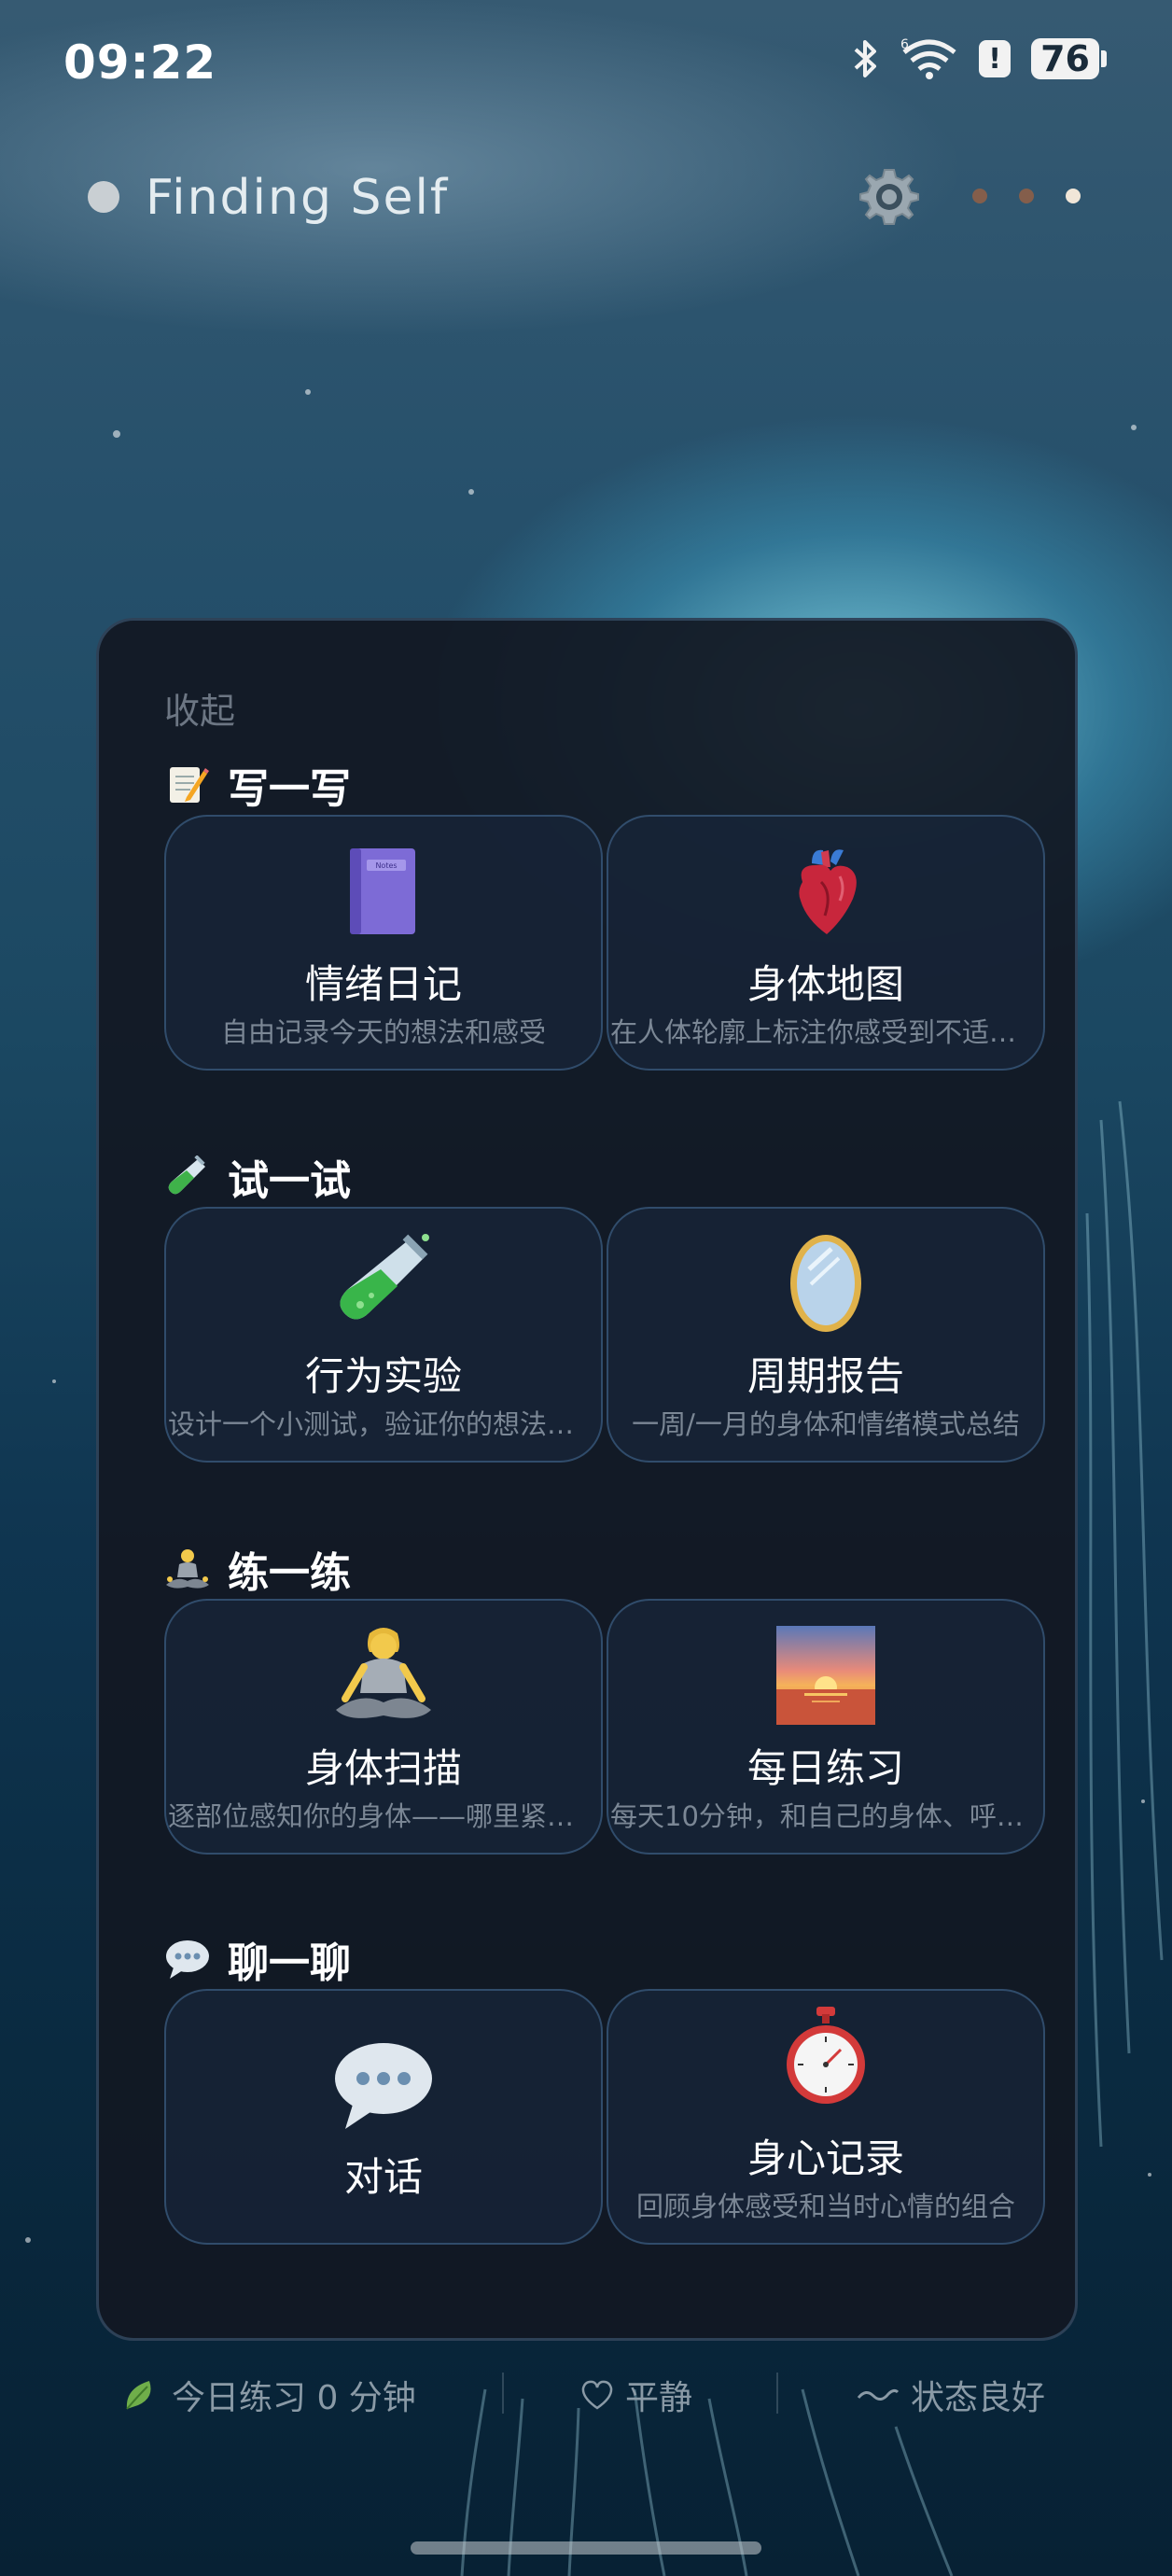 This screenshot has height=2576, width=1172. What do you see at coordinates (826, 1032) in the screenshot?
I see `card-description: 在人体轮廓上标注你感受到不适的地方` at bounding box center [826, 1032].